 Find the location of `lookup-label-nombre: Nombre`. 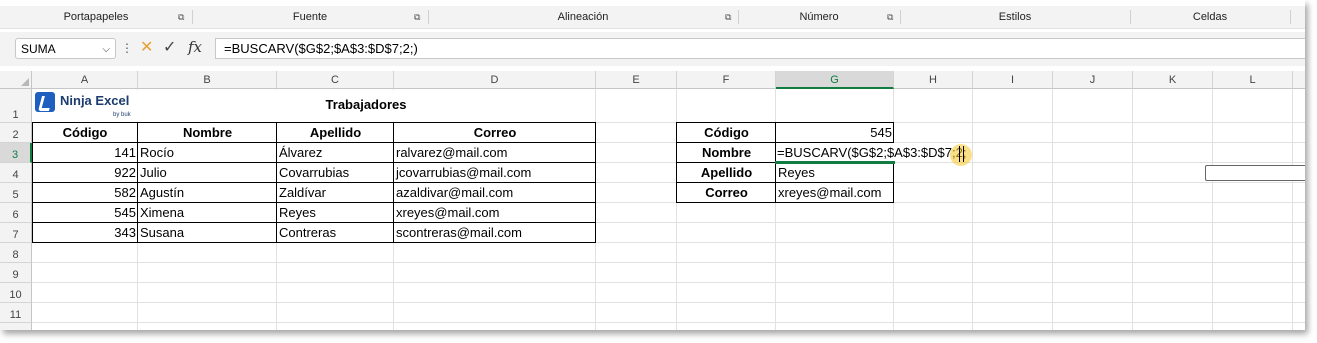

lookup-label-nombre: Nombre is located at coordinates (726, 152).